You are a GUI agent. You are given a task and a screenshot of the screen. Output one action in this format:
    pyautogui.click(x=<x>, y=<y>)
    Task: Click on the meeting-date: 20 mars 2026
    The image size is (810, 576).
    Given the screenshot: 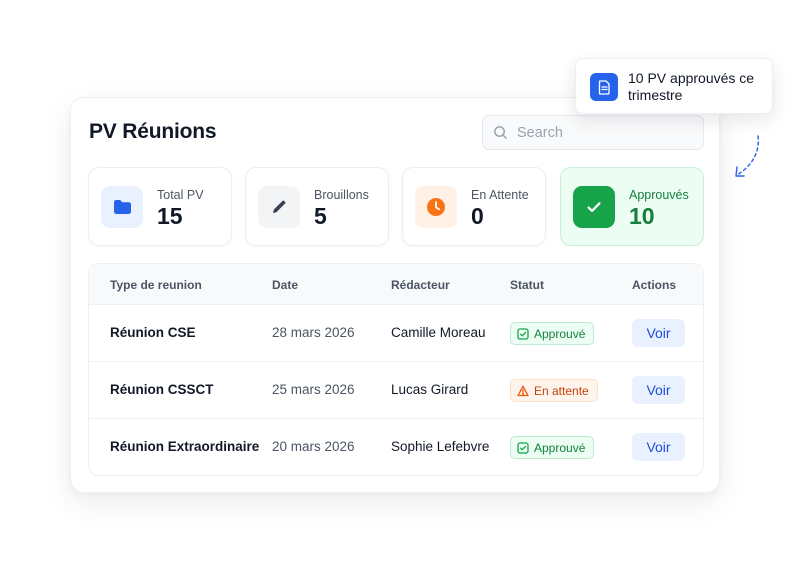 What is the action you would take?
    pyautogui.click(x=313, y=446)
    